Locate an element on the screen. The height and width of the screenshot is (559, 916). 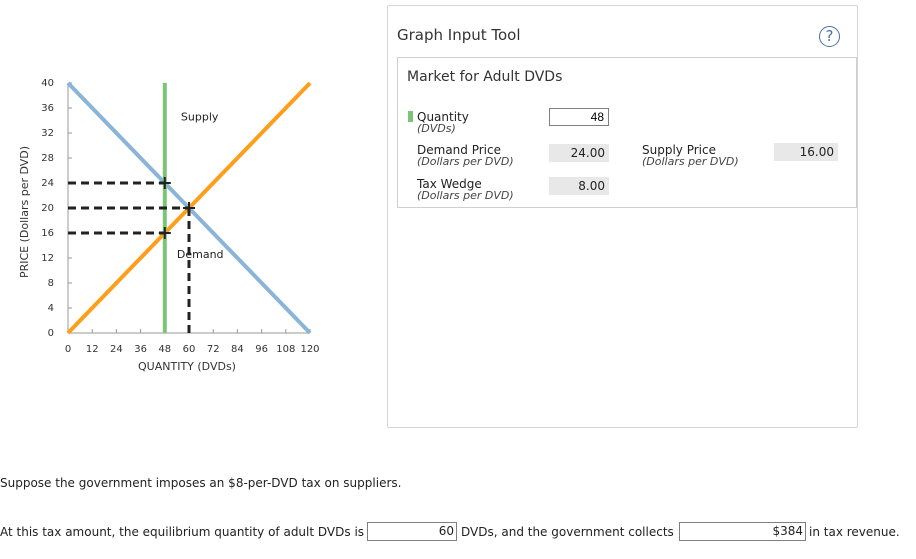
y-tick-label: 8 is located at coordinates (51, 283).